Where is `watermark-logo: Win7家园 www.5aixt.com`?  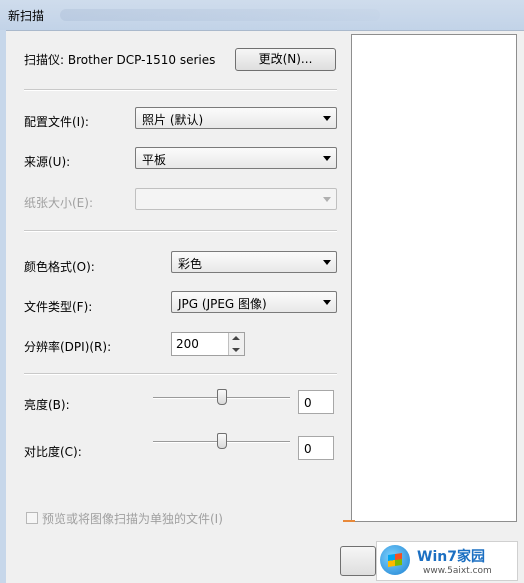
watermark-logo: Win7家园 www.5aixt.com is located at coordinates (447, 561).